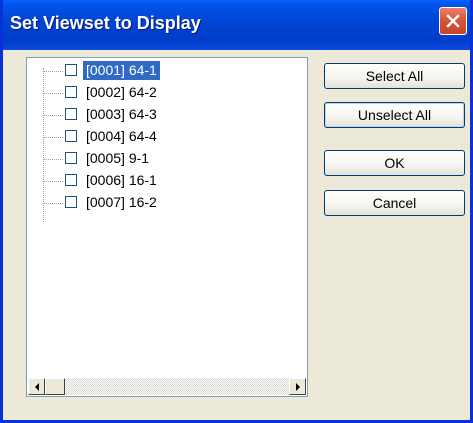 Image resolution: width=473 pixels, height=423 pixels. What do you see at coordinates (394, 163) in the screenshot?
I see `ok-button: OK` at bounding box center [394, 163].